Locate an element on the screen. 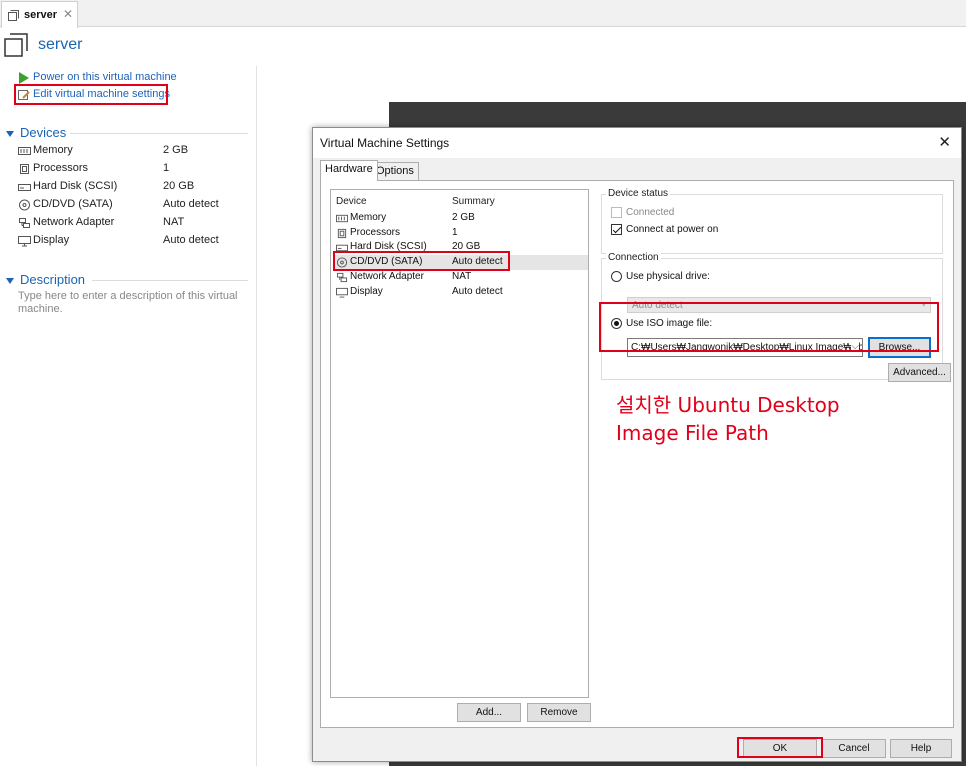  vm-tab-icon is located at coordinates (13, 15).